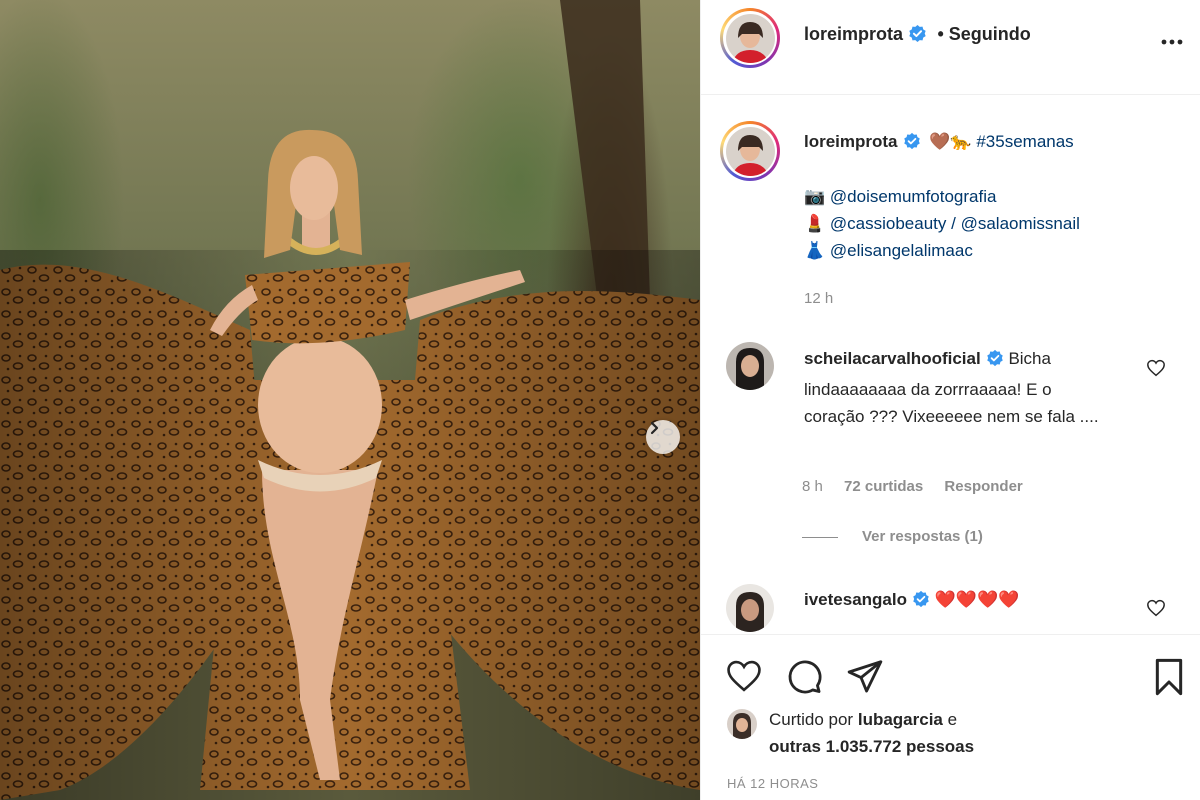 The height and width of the screenshot is (800, 1200). What do you see at coordinates (851, 141) in the screenshot?
I see `caption-username: loreimprota` at bounding box center [851, 141].